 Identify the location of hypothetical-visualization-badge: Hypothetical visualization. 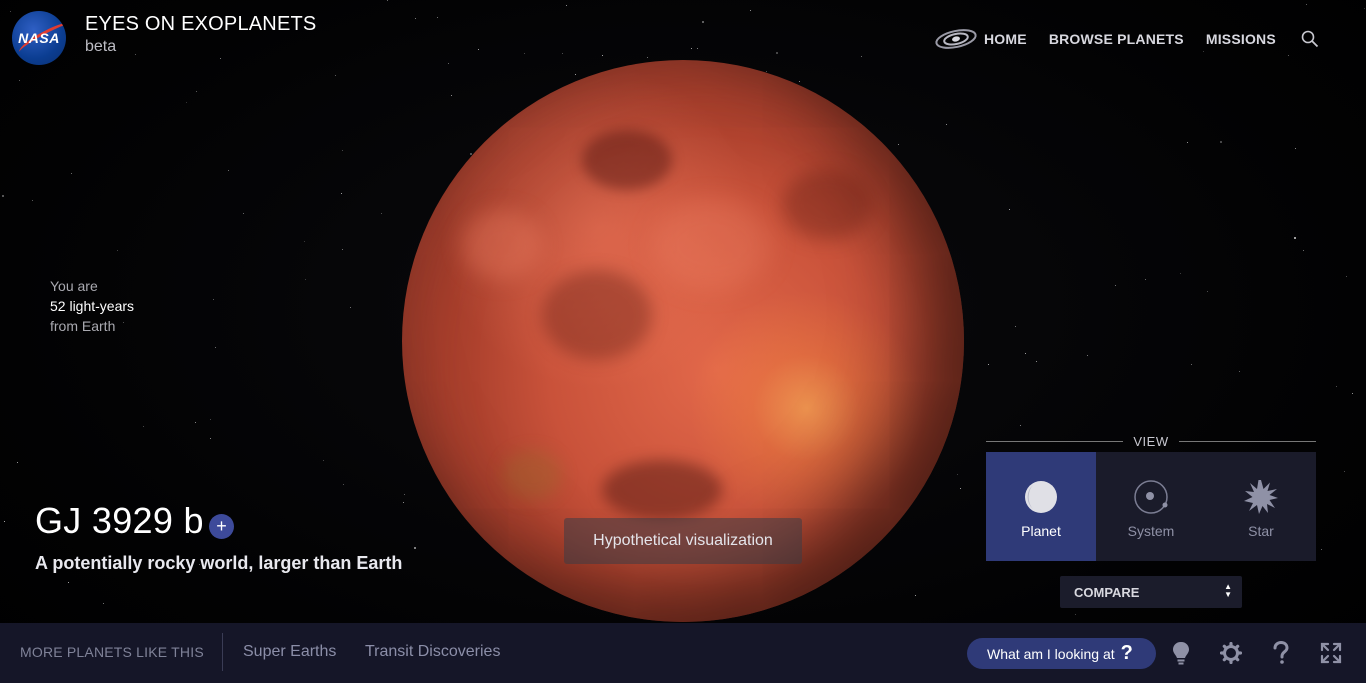
(683, 541).